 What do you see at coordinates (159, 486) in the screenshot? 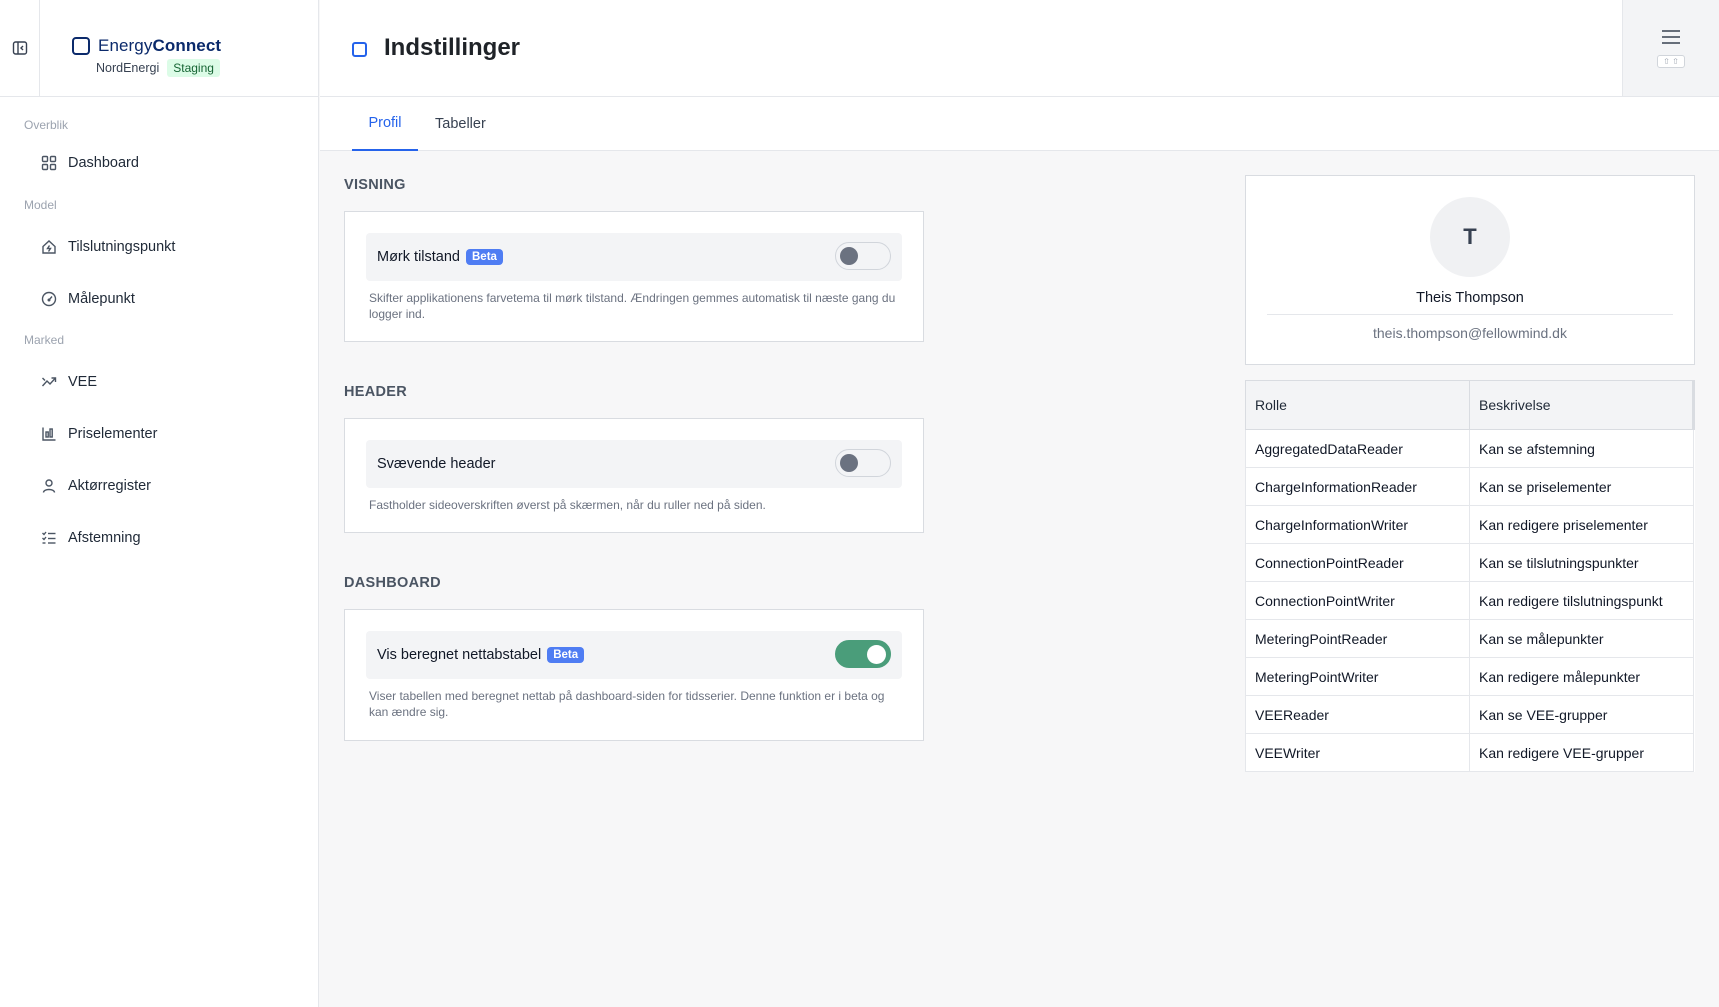
I see `sidebar-item-aktorregister: Aktørregister` at bounding box center [159, 486].